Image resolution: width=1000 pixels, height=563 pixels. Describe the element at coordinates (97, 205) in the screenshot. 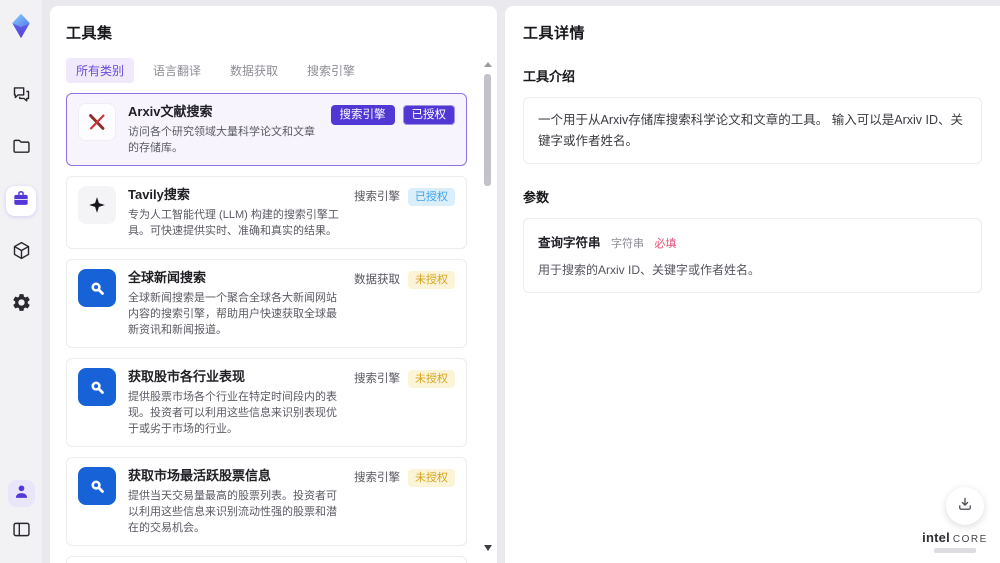

I see `tavily-star-icon` at that location.